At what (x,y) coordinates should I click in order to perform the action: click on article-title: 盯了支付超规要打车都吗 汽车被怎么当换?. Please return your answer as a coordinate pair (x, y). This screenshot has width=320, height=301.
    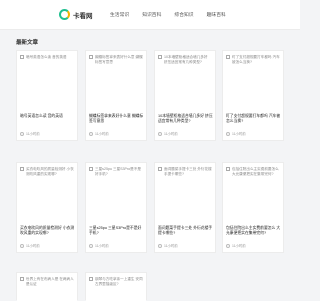
    Looking at the image, I should click on (254, 119).